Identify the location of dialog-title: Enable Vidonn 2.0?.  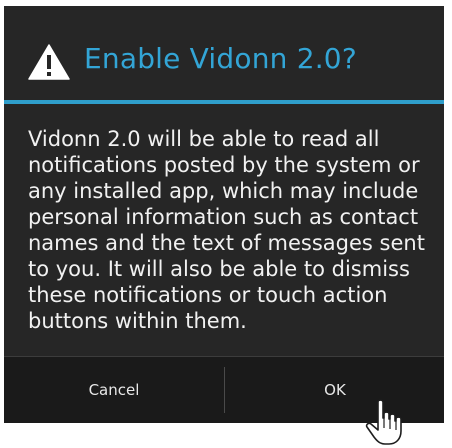
(220, 58).